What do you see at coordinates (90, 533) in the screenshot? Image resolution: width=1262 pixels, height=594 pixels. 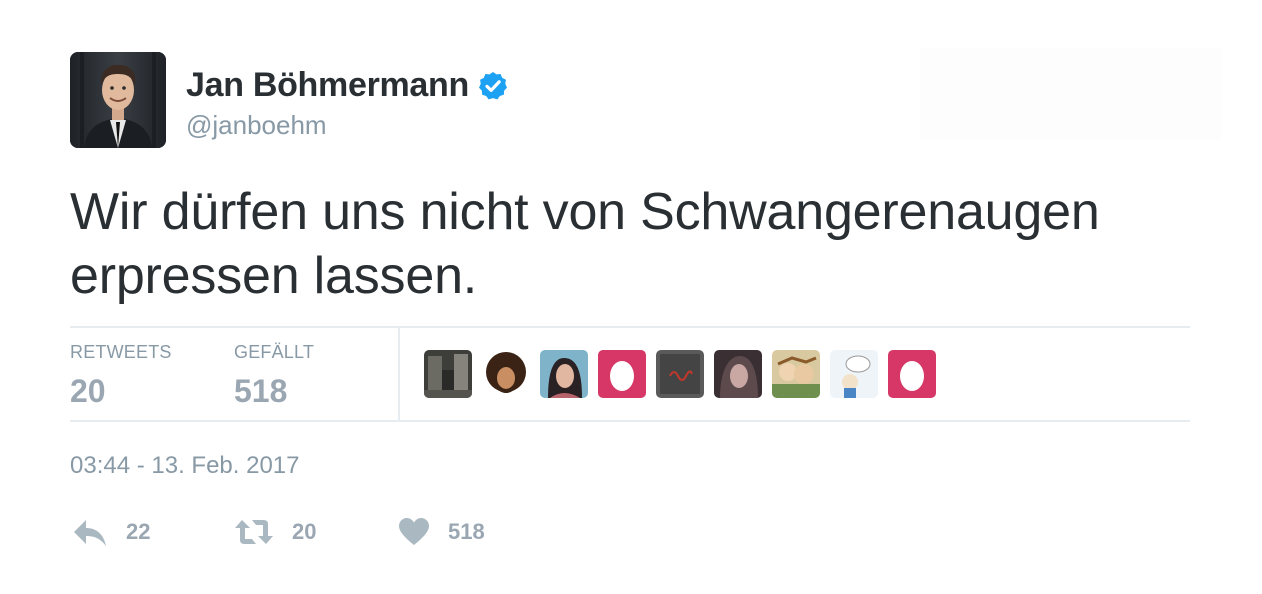 I see `reply-icon` at bounding box center [90, 533].